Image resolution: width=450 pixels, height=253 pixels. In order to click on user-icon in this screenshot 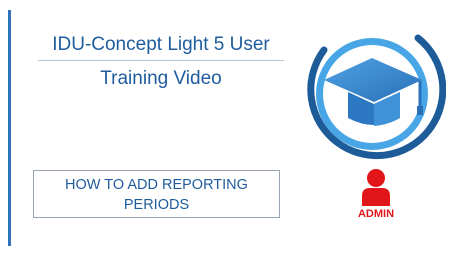, I will do `click(376, 187)`.